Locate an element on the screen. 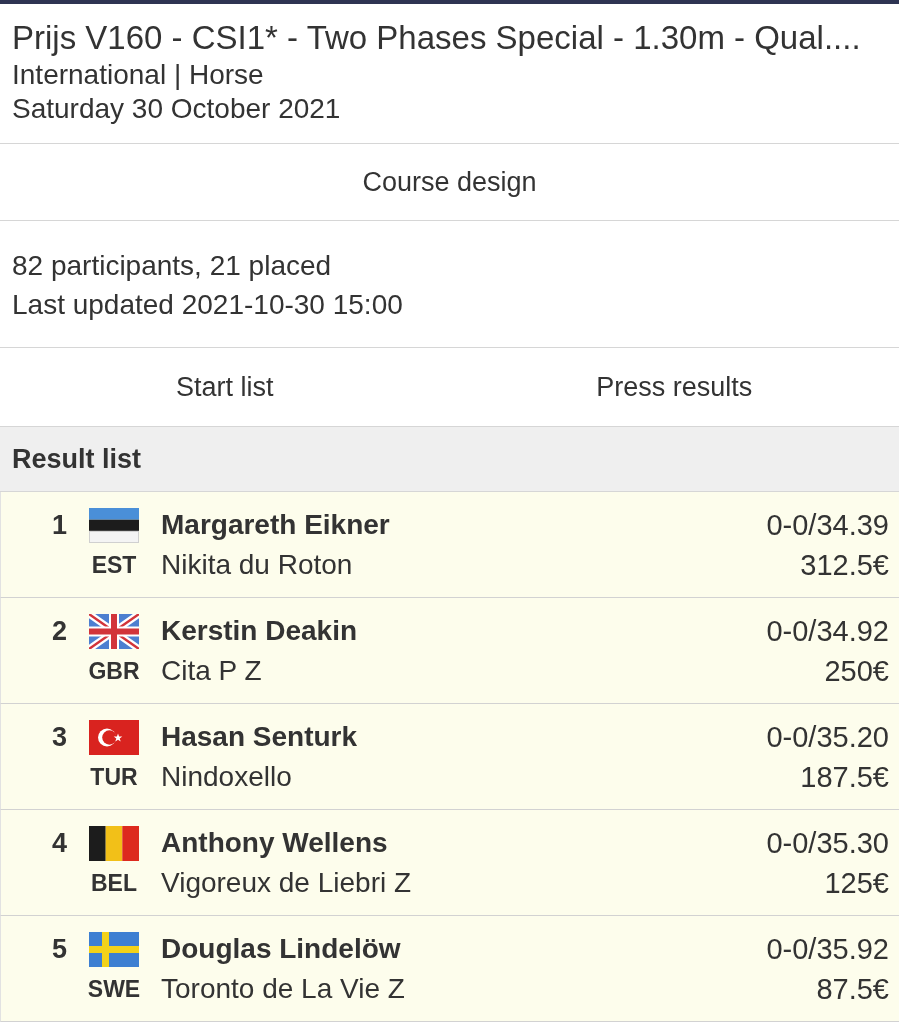 This screenshot has height=1023, width=899. rider-name: Kerstin Deakin is located at coordinates (260, 631).